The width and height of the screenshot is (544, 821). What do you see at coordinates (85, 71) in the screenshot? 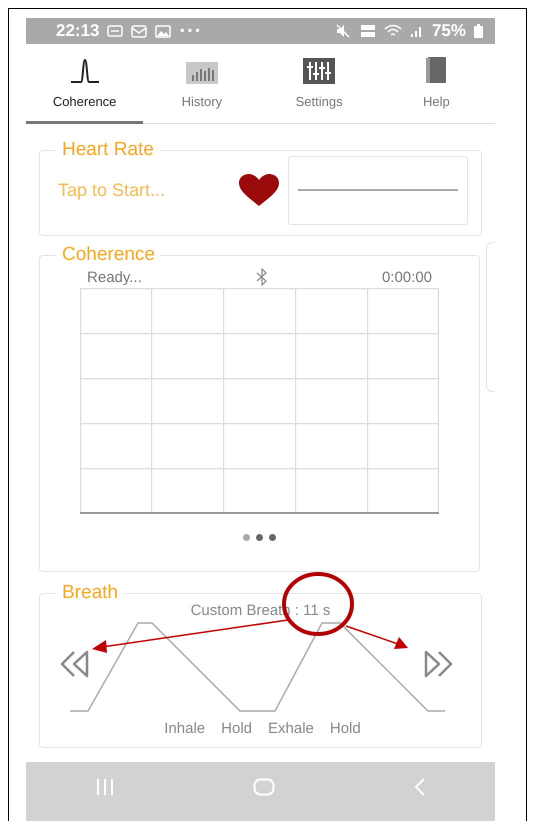
I see `peak-icon` at bounding box center [85, 71].